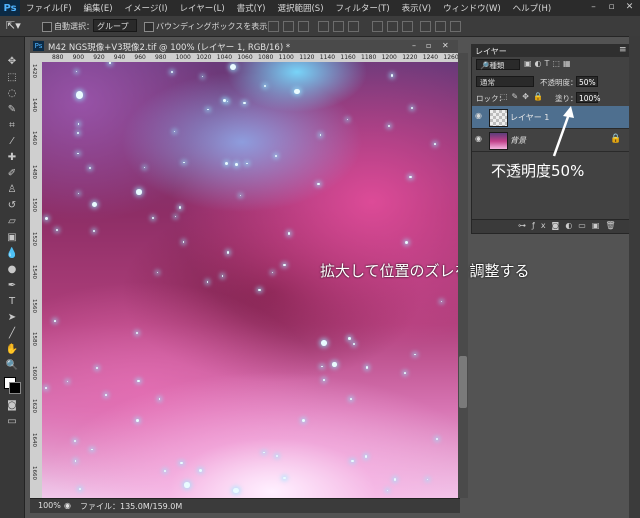 The width and height of the screenshot is (640, 518). I want to click on right-dock-strip, so click(634, 277).